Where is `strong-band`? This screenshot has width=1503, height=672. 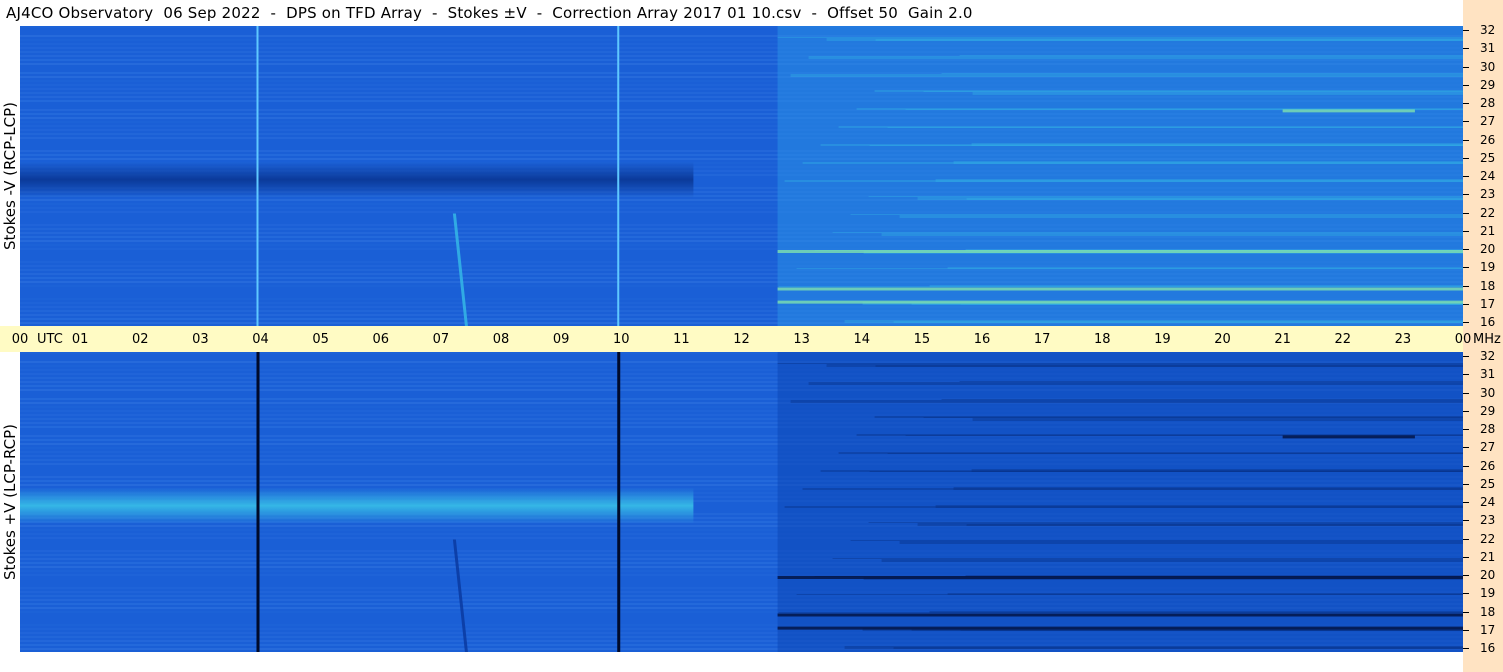 strong-band is located at coordinates (357, 505).